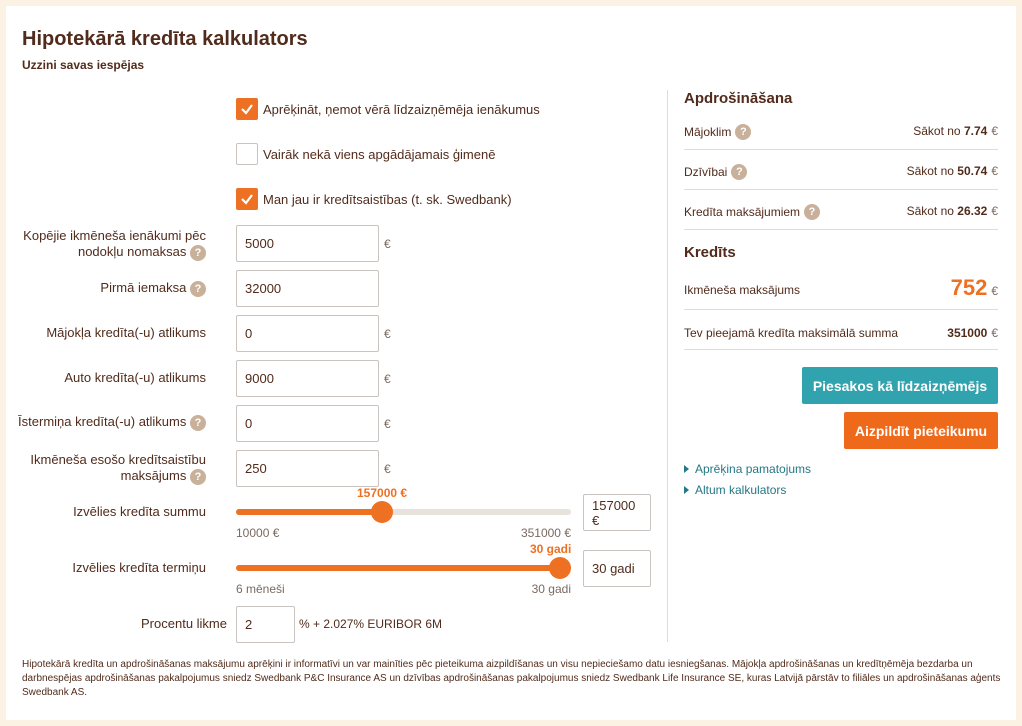 The width and height of the screenshot is (1022, 726). Describe the element at coordinates (791, 333) in the screenshot. I see `max-credit-label: Tev pieejamā kredīta maksimālā summa` at that location.